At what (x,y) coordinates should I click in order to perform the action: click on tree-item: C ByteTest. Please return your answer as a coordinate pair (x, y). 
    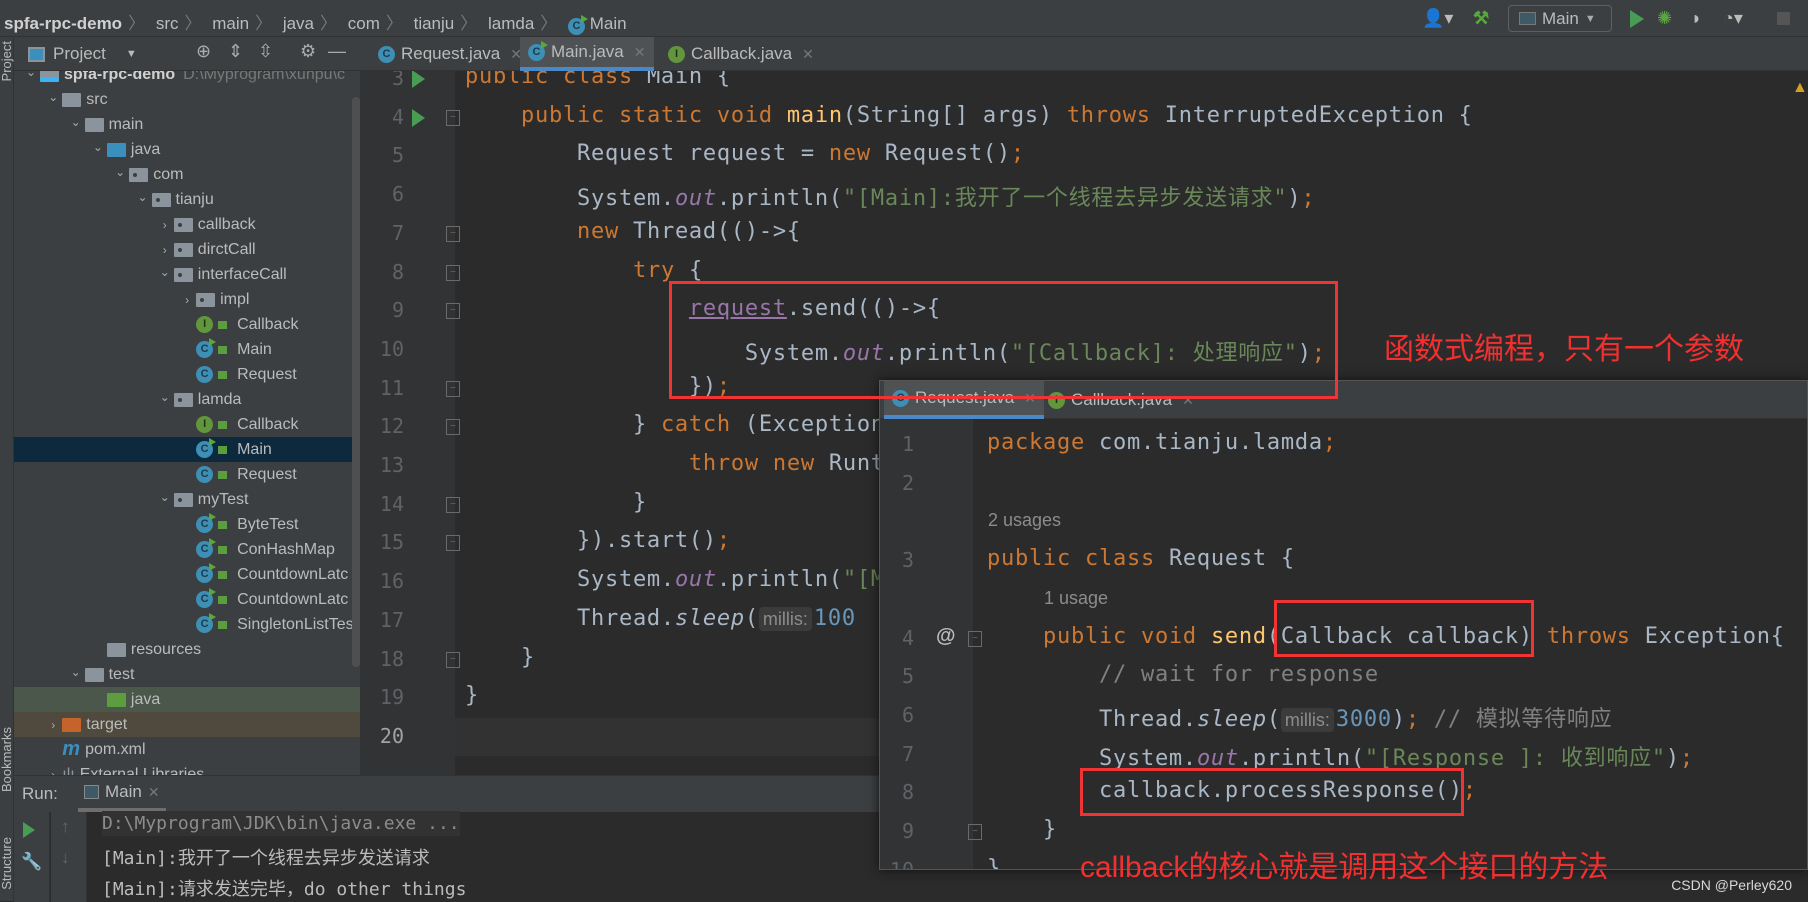
    Looking at the image, I should click on (187, 524).